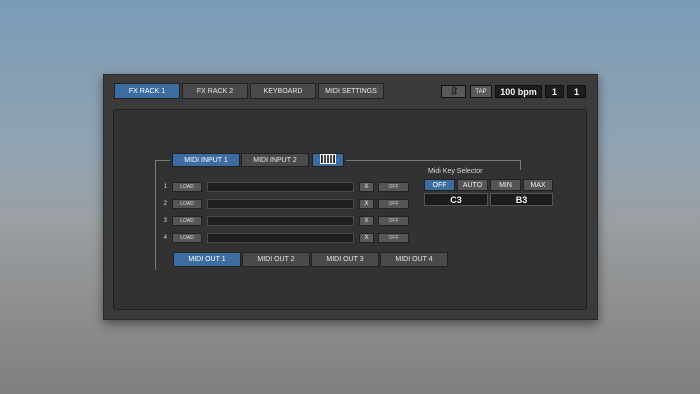 The width and height of the screenshot is (700, 394). I want to click on tab-midi-out-4: MIDI OUT 4, so click(414, 259).